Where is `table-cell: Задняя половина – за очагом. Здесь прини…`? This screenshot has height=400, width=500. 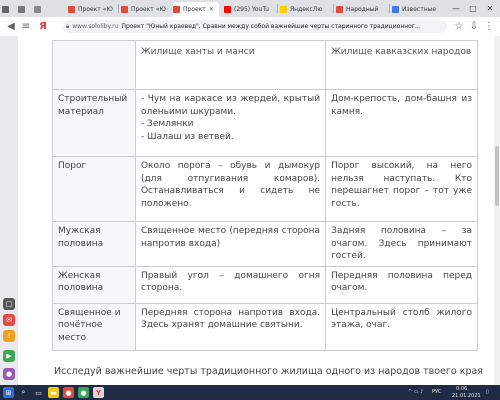
table-cell: Задняя половина – за очагом. Здесь прини… is located at coordinates (401, 244).